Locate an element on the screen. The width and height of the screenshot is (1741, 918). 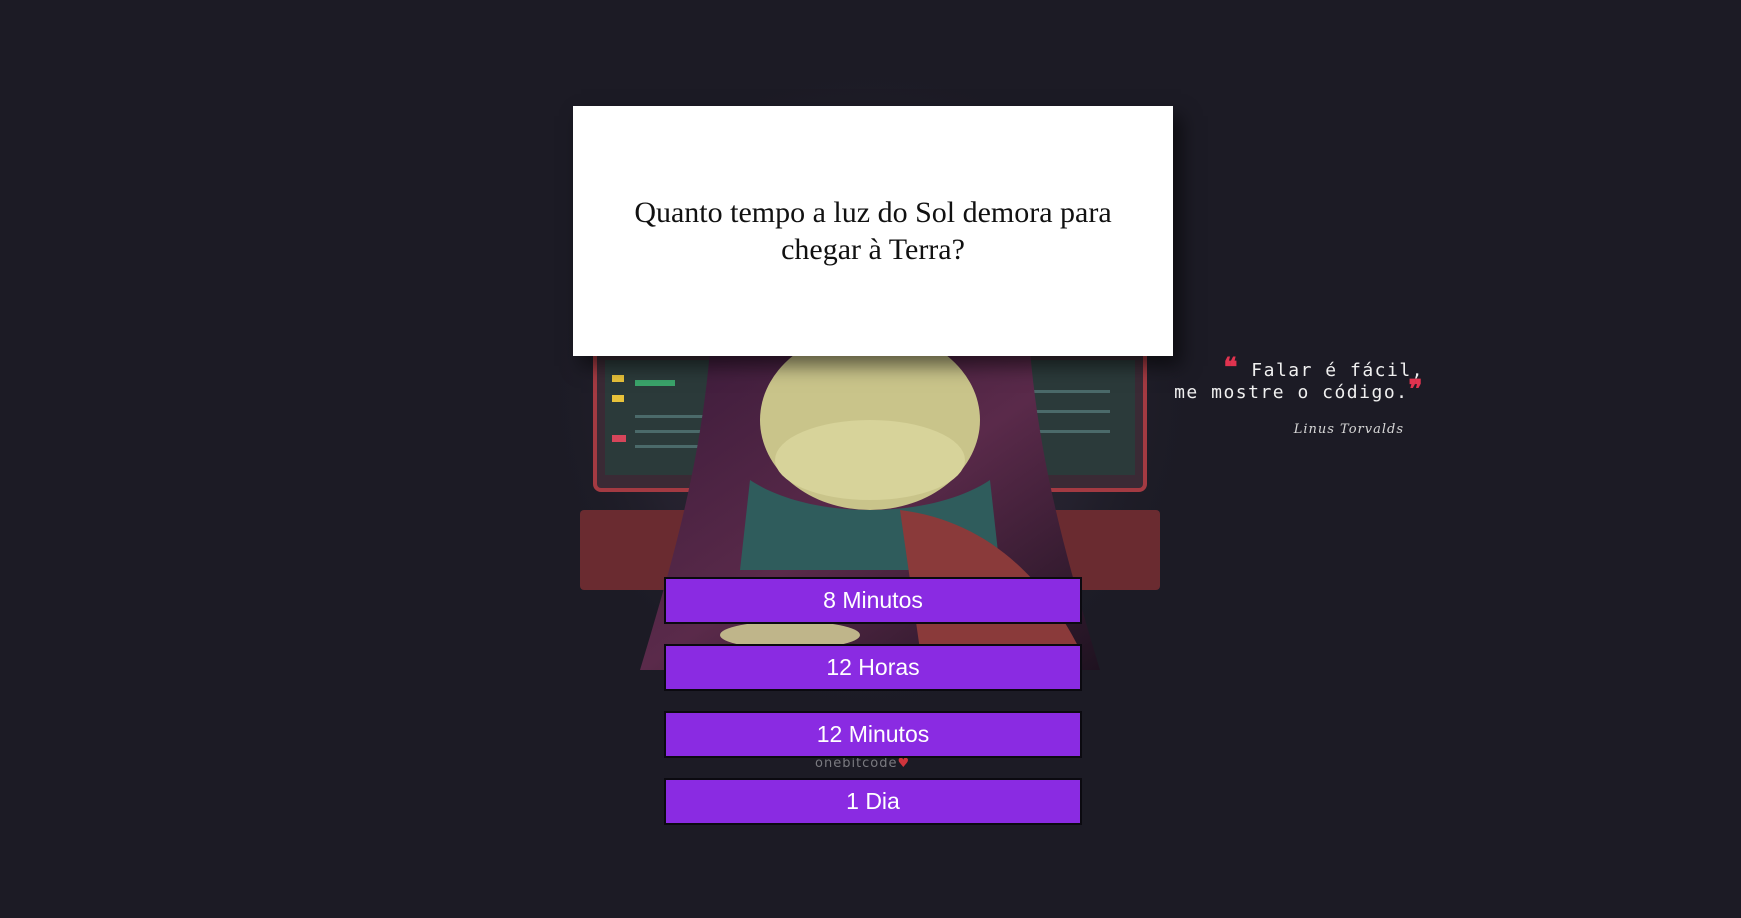
open-quote-icon: ❝ is located at coordinates (1231, 368).